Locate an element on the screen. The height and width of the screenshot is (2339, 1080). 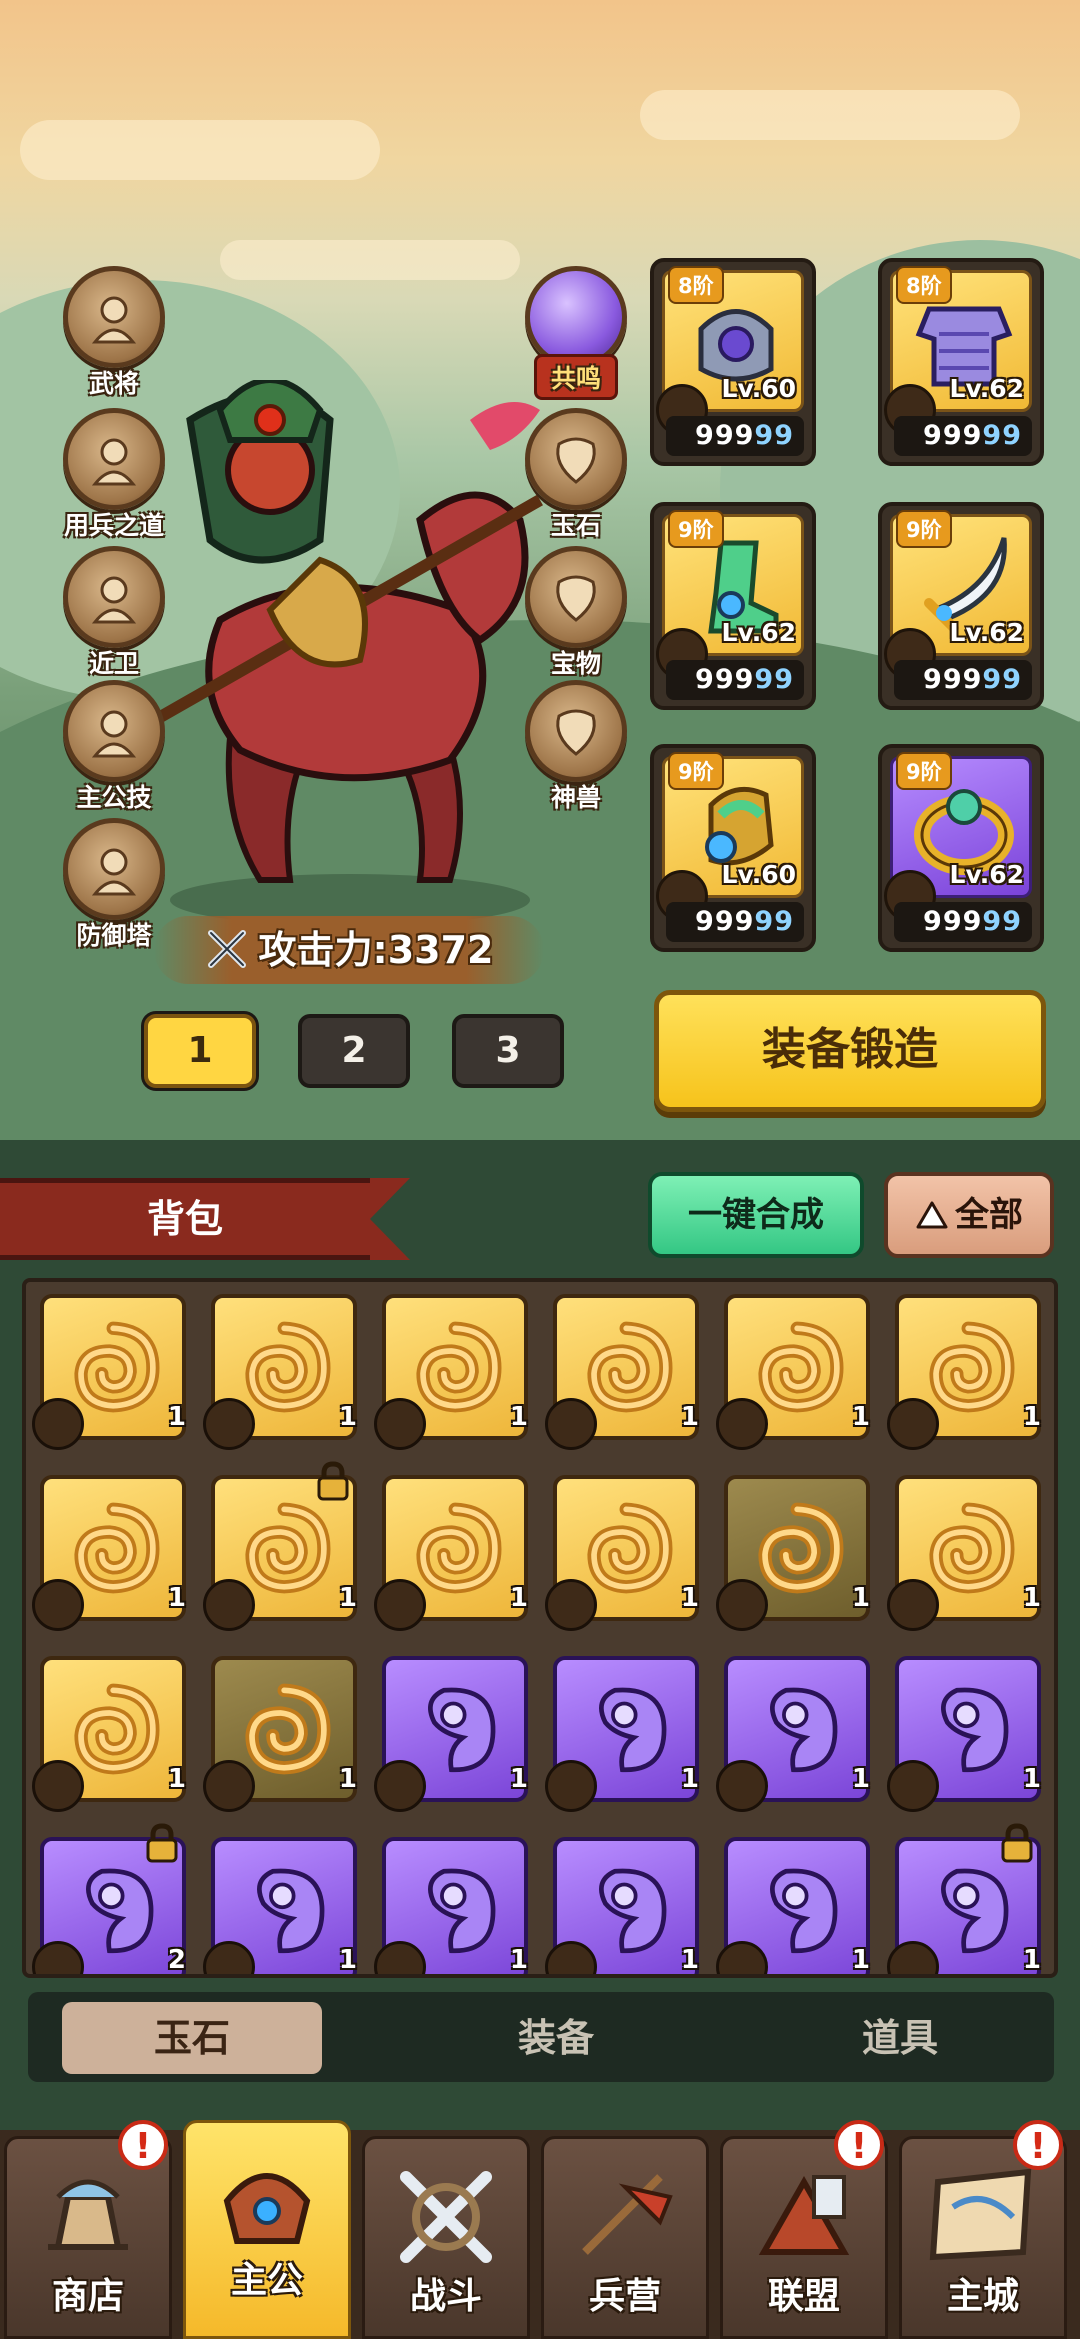
equipment-tier: 9阶 is located at coordinates (924, 529).